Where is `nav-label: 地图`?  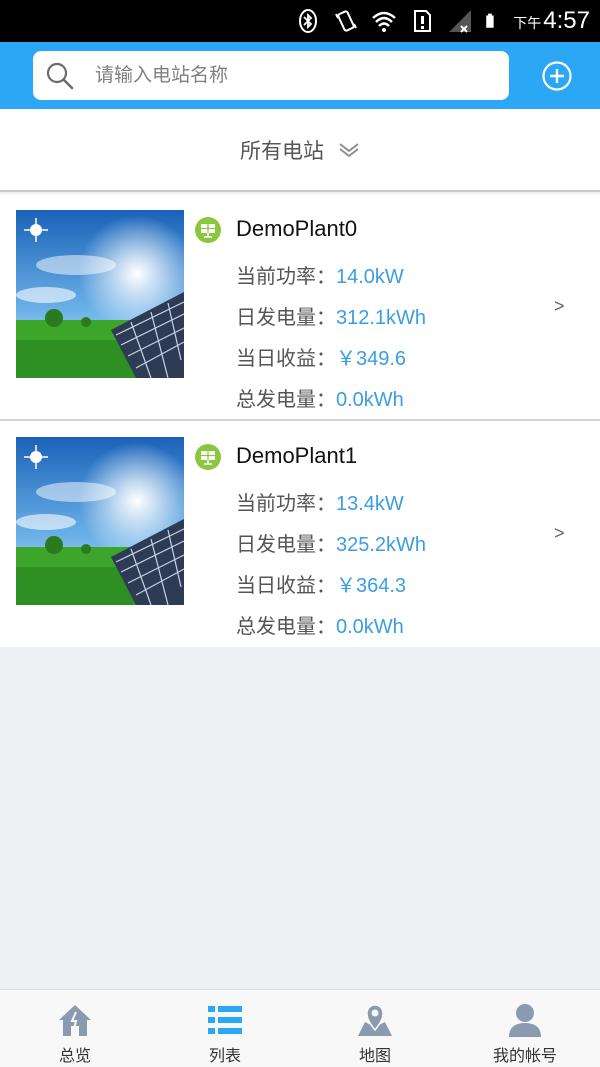 nav-label: 地图 is located at coordinates (374, 1055).